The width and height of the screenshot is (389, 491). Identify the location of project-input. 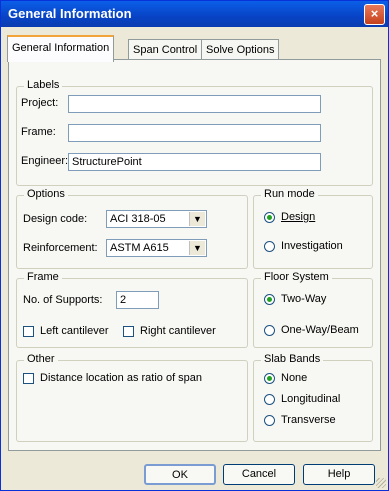
(194, 104).